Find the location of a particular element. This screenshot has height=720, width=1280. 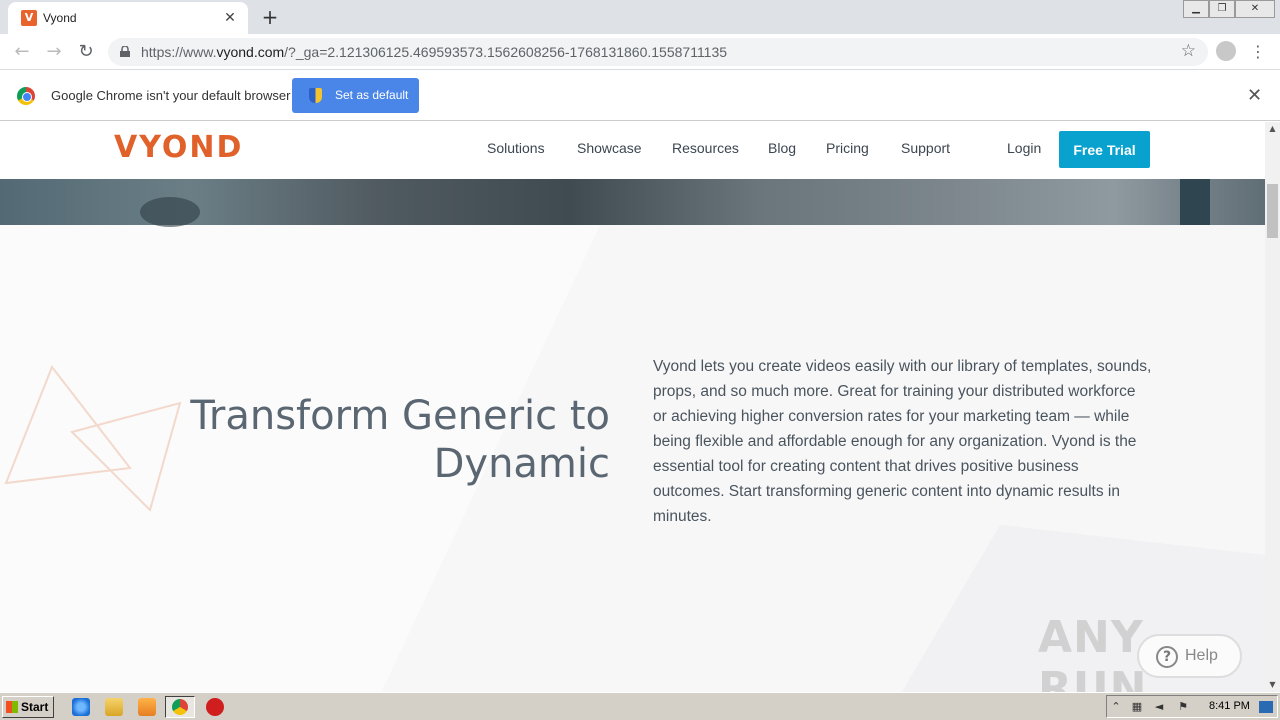

windows-taskbar: Start ⌃ ▦ ◄ ⚑ 8:41 PM is located at coordinates (640, 706).